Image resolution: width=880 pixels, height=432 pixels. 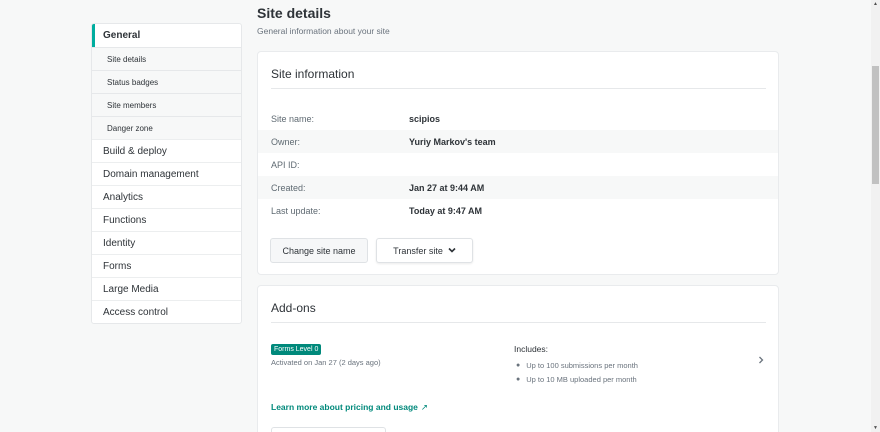 What do you see at coordinates (135, 151) in the screenshot?
I see `sidebar-item-label: Build & deploy` at bounding box center [135, 151].